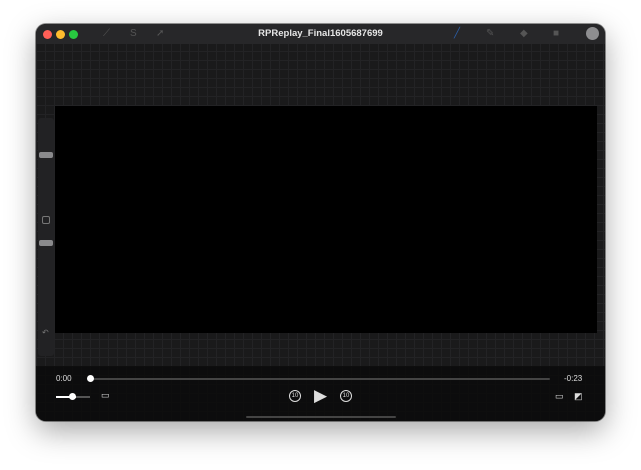 The height and width of the screenshot is (470, 641). I want to click on volume-knob, so click(72, 396).